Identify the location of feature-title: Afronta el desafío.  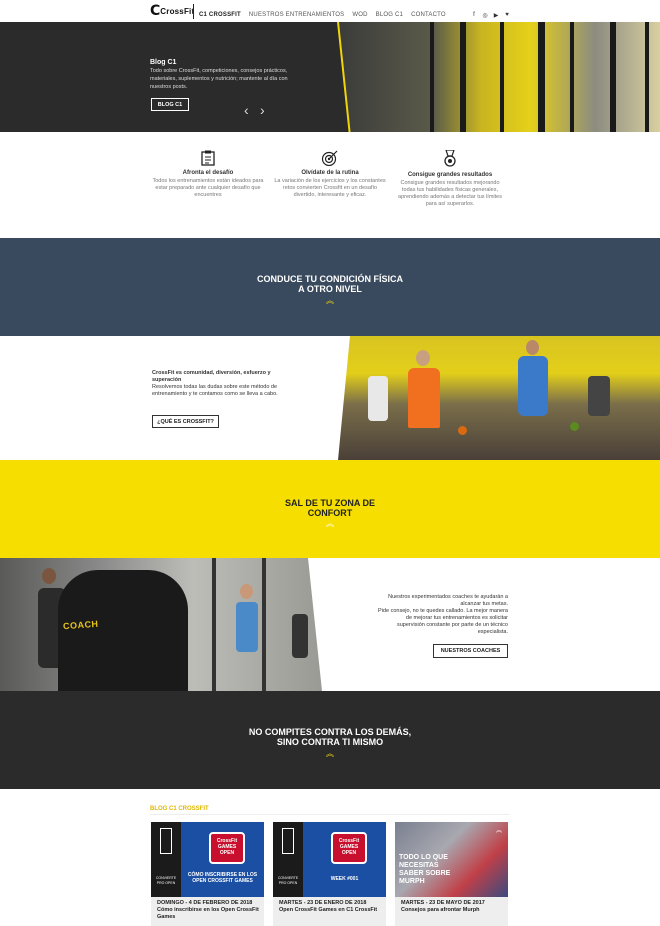
(208, 173).